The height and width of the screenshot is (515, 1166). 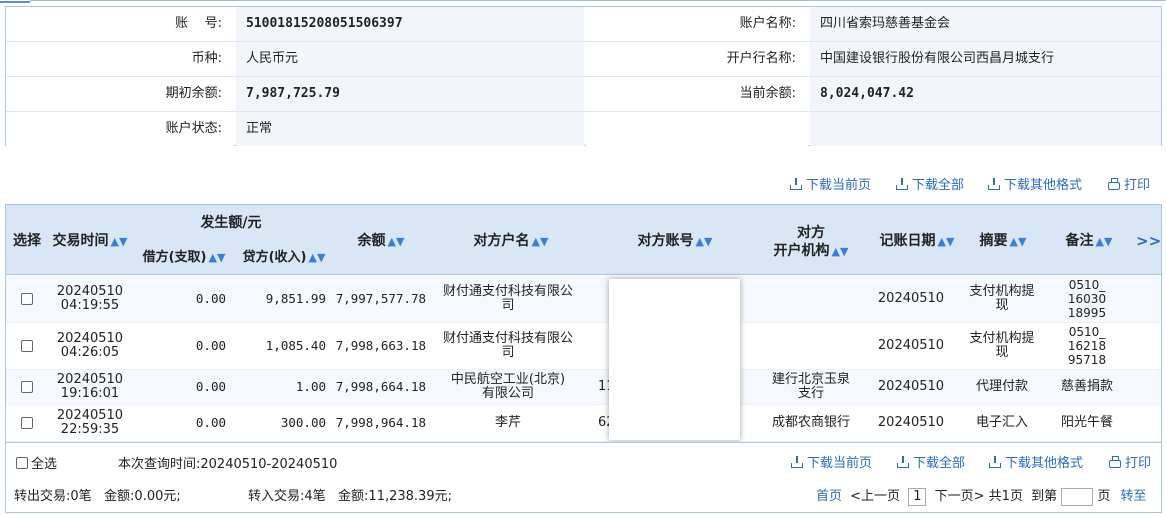 I want to click on account-no-value: 51001815208051506397, so click(x=410, y=24).